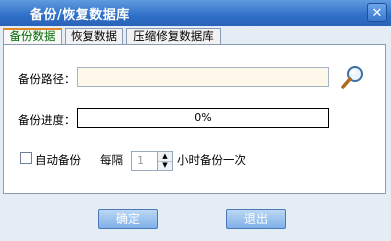 Image resolution: width=391 pixels, height=241 pixels. What do you see at coordinates (26, 158) in the screenshot?
I see `auto-backup-checkbox` at bounding box center [26, 158].